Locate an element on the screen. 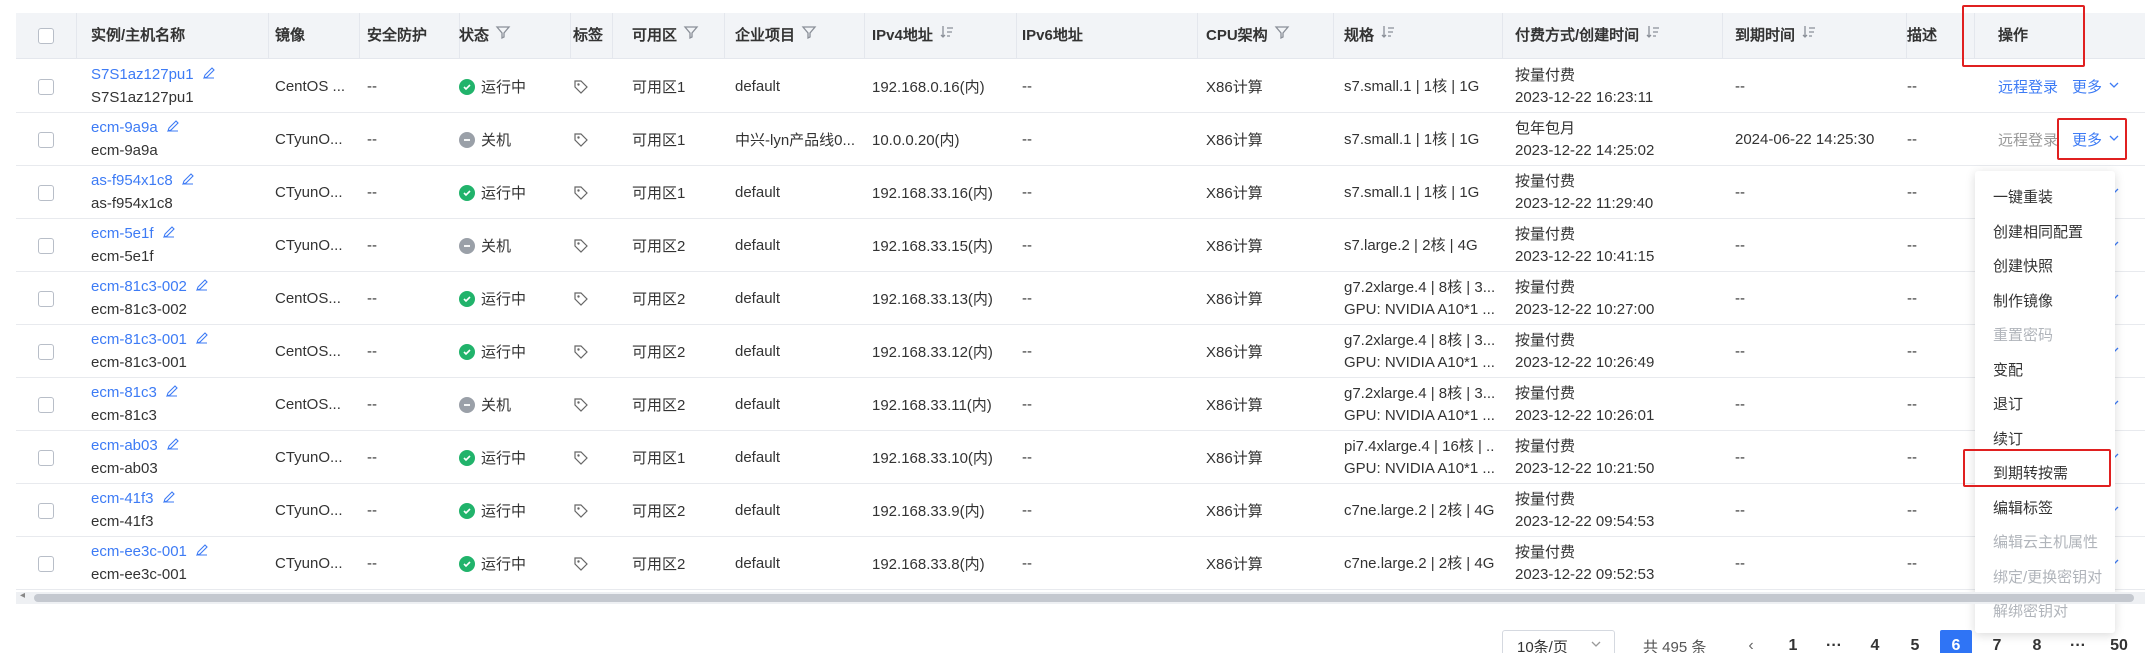 Image resolution: width=2145 pixels, height=653 pixels. page-number: 50 is located at coordinates (2119, 641).